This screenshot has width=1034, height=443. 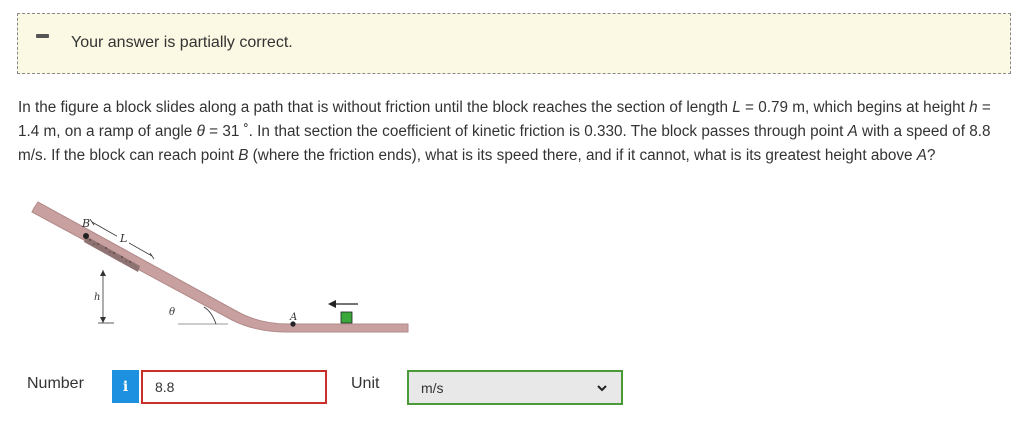 I want to click on label-L: L, so click(x=123, y=238).